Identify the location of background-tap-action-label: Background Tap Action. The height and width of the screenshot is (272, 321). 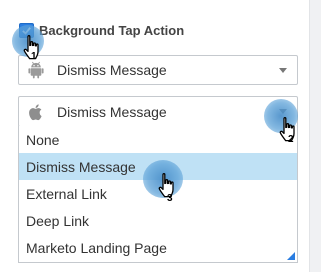
(112, 30).